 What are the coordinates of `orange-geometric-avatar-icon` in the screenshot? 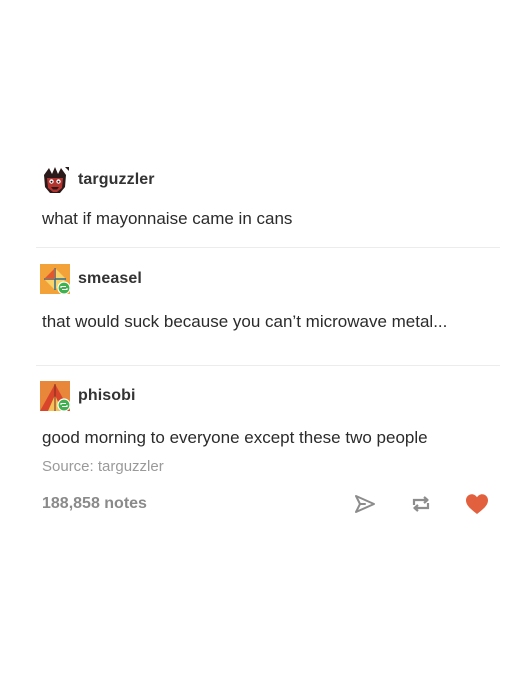 It's located at (55, 279).